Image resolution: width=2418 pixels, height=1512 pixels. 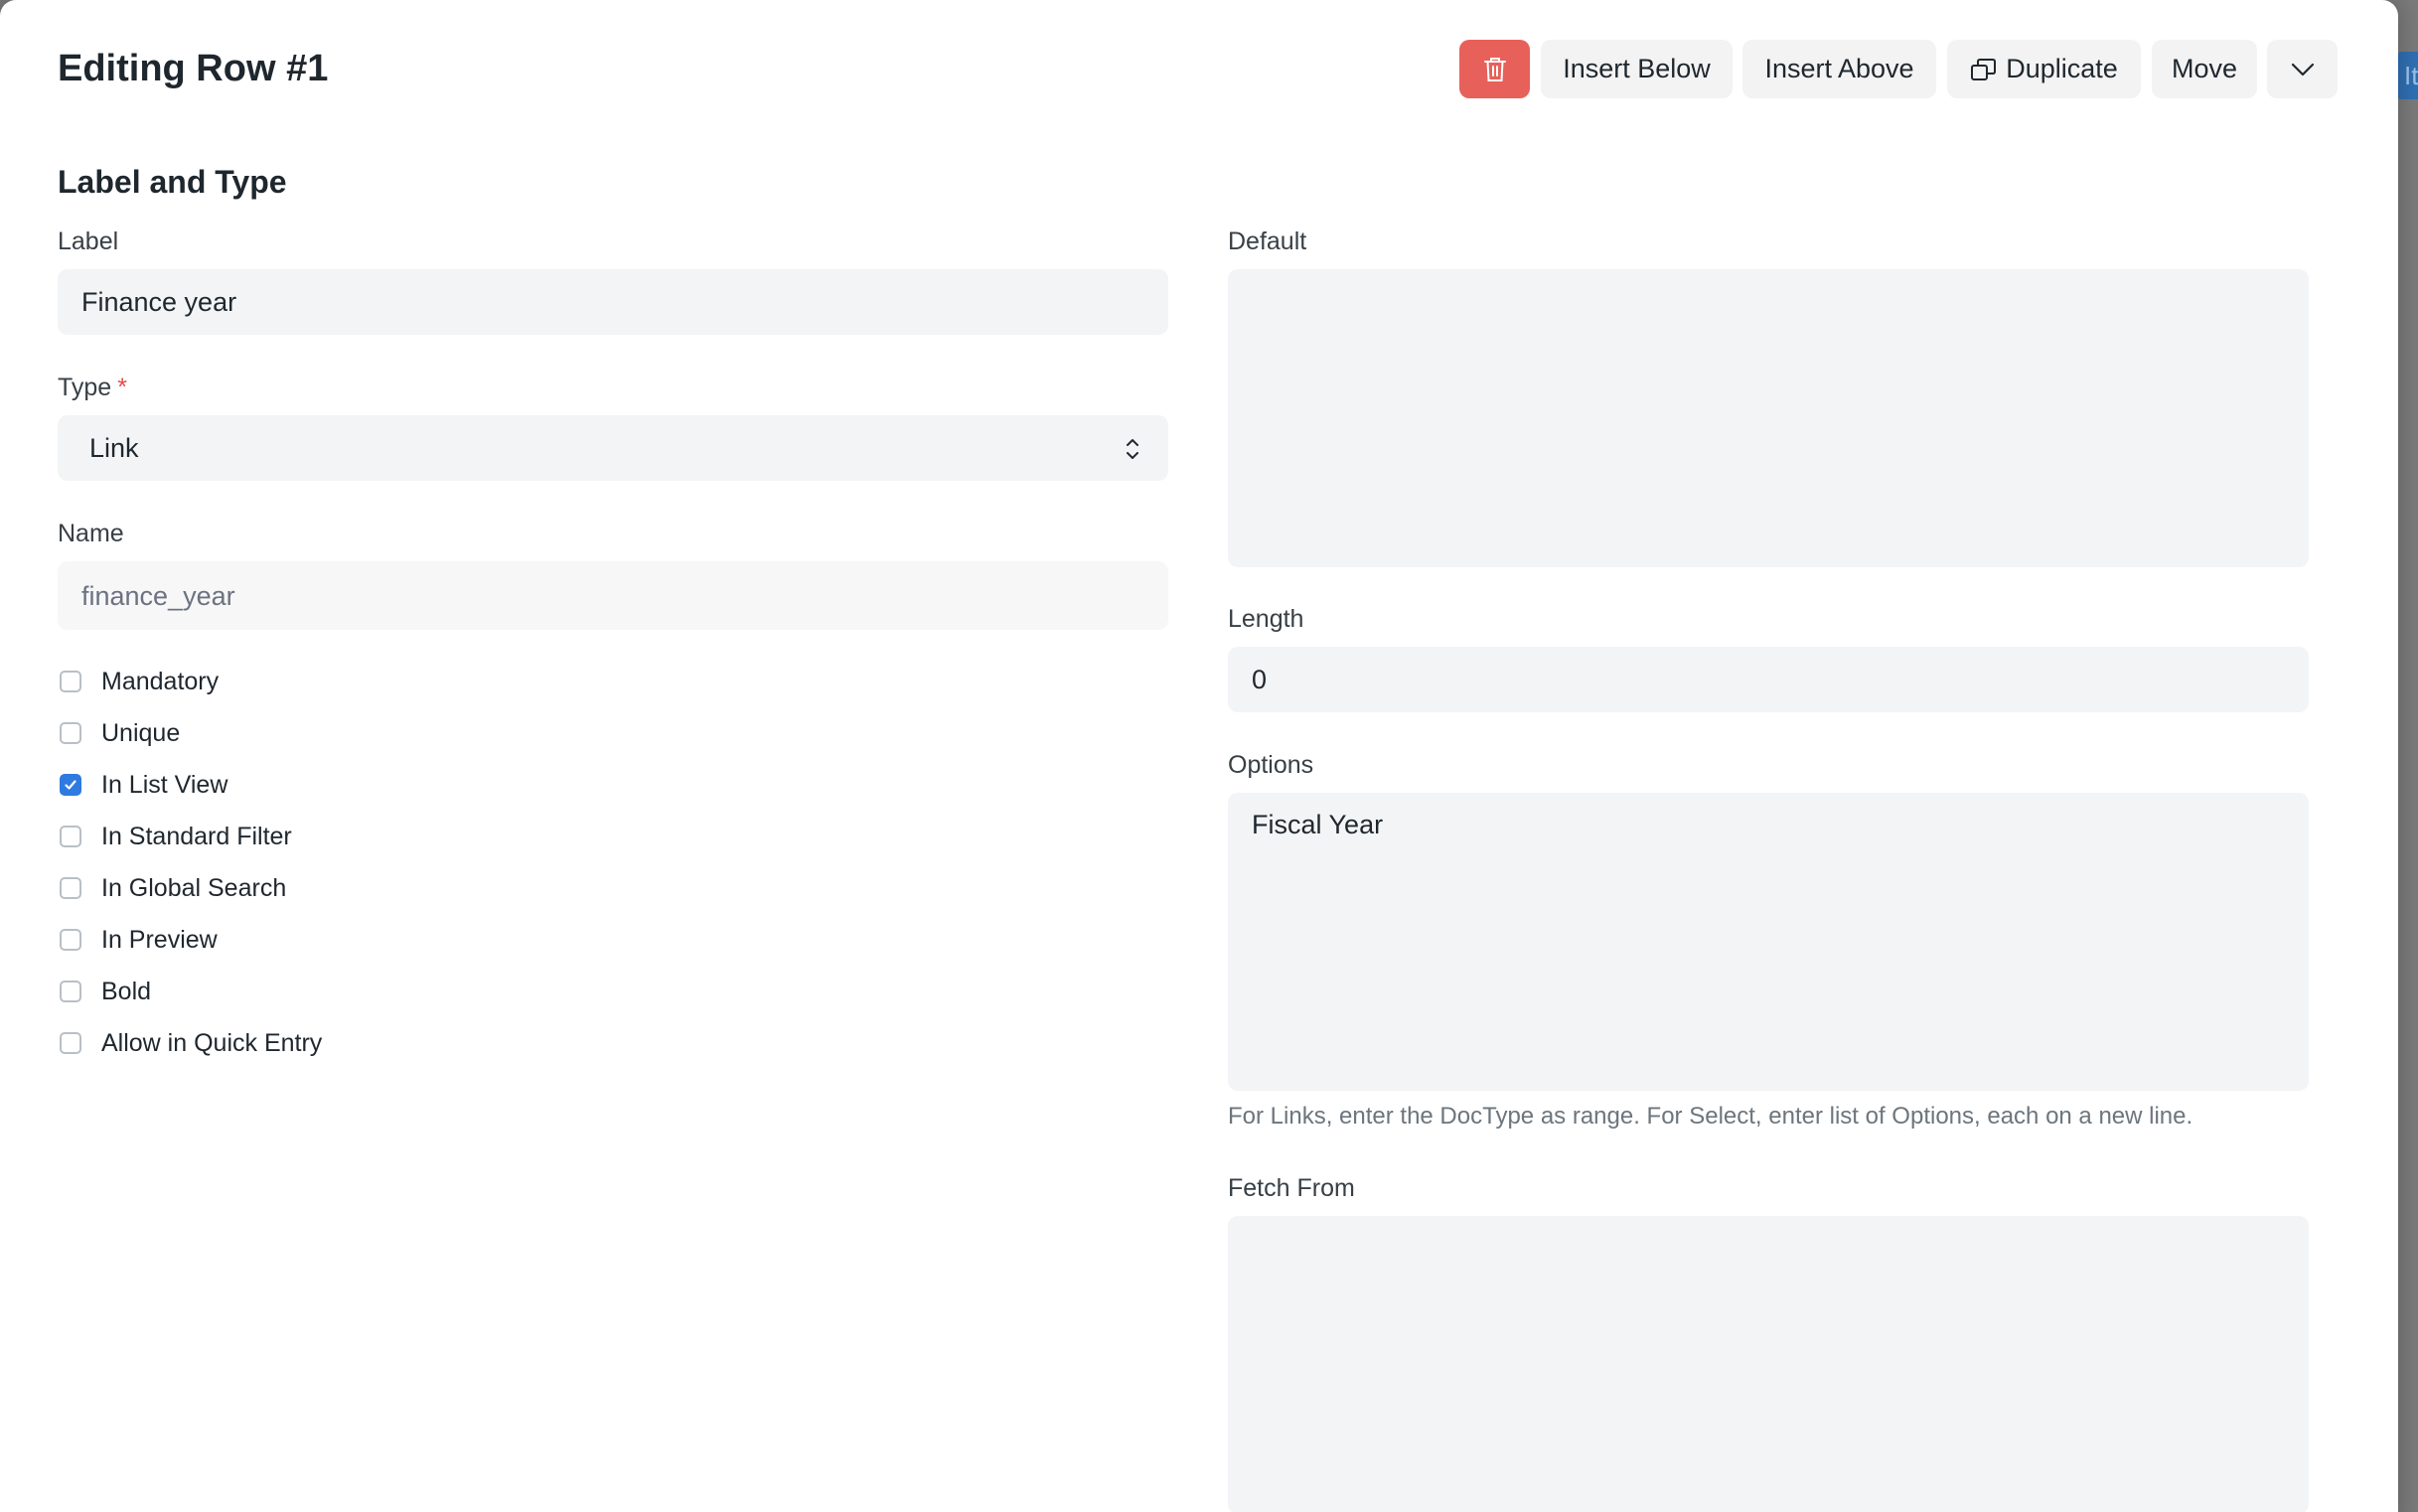 I want to click on checkbox-row: In List View, so click(x=144, y=785).